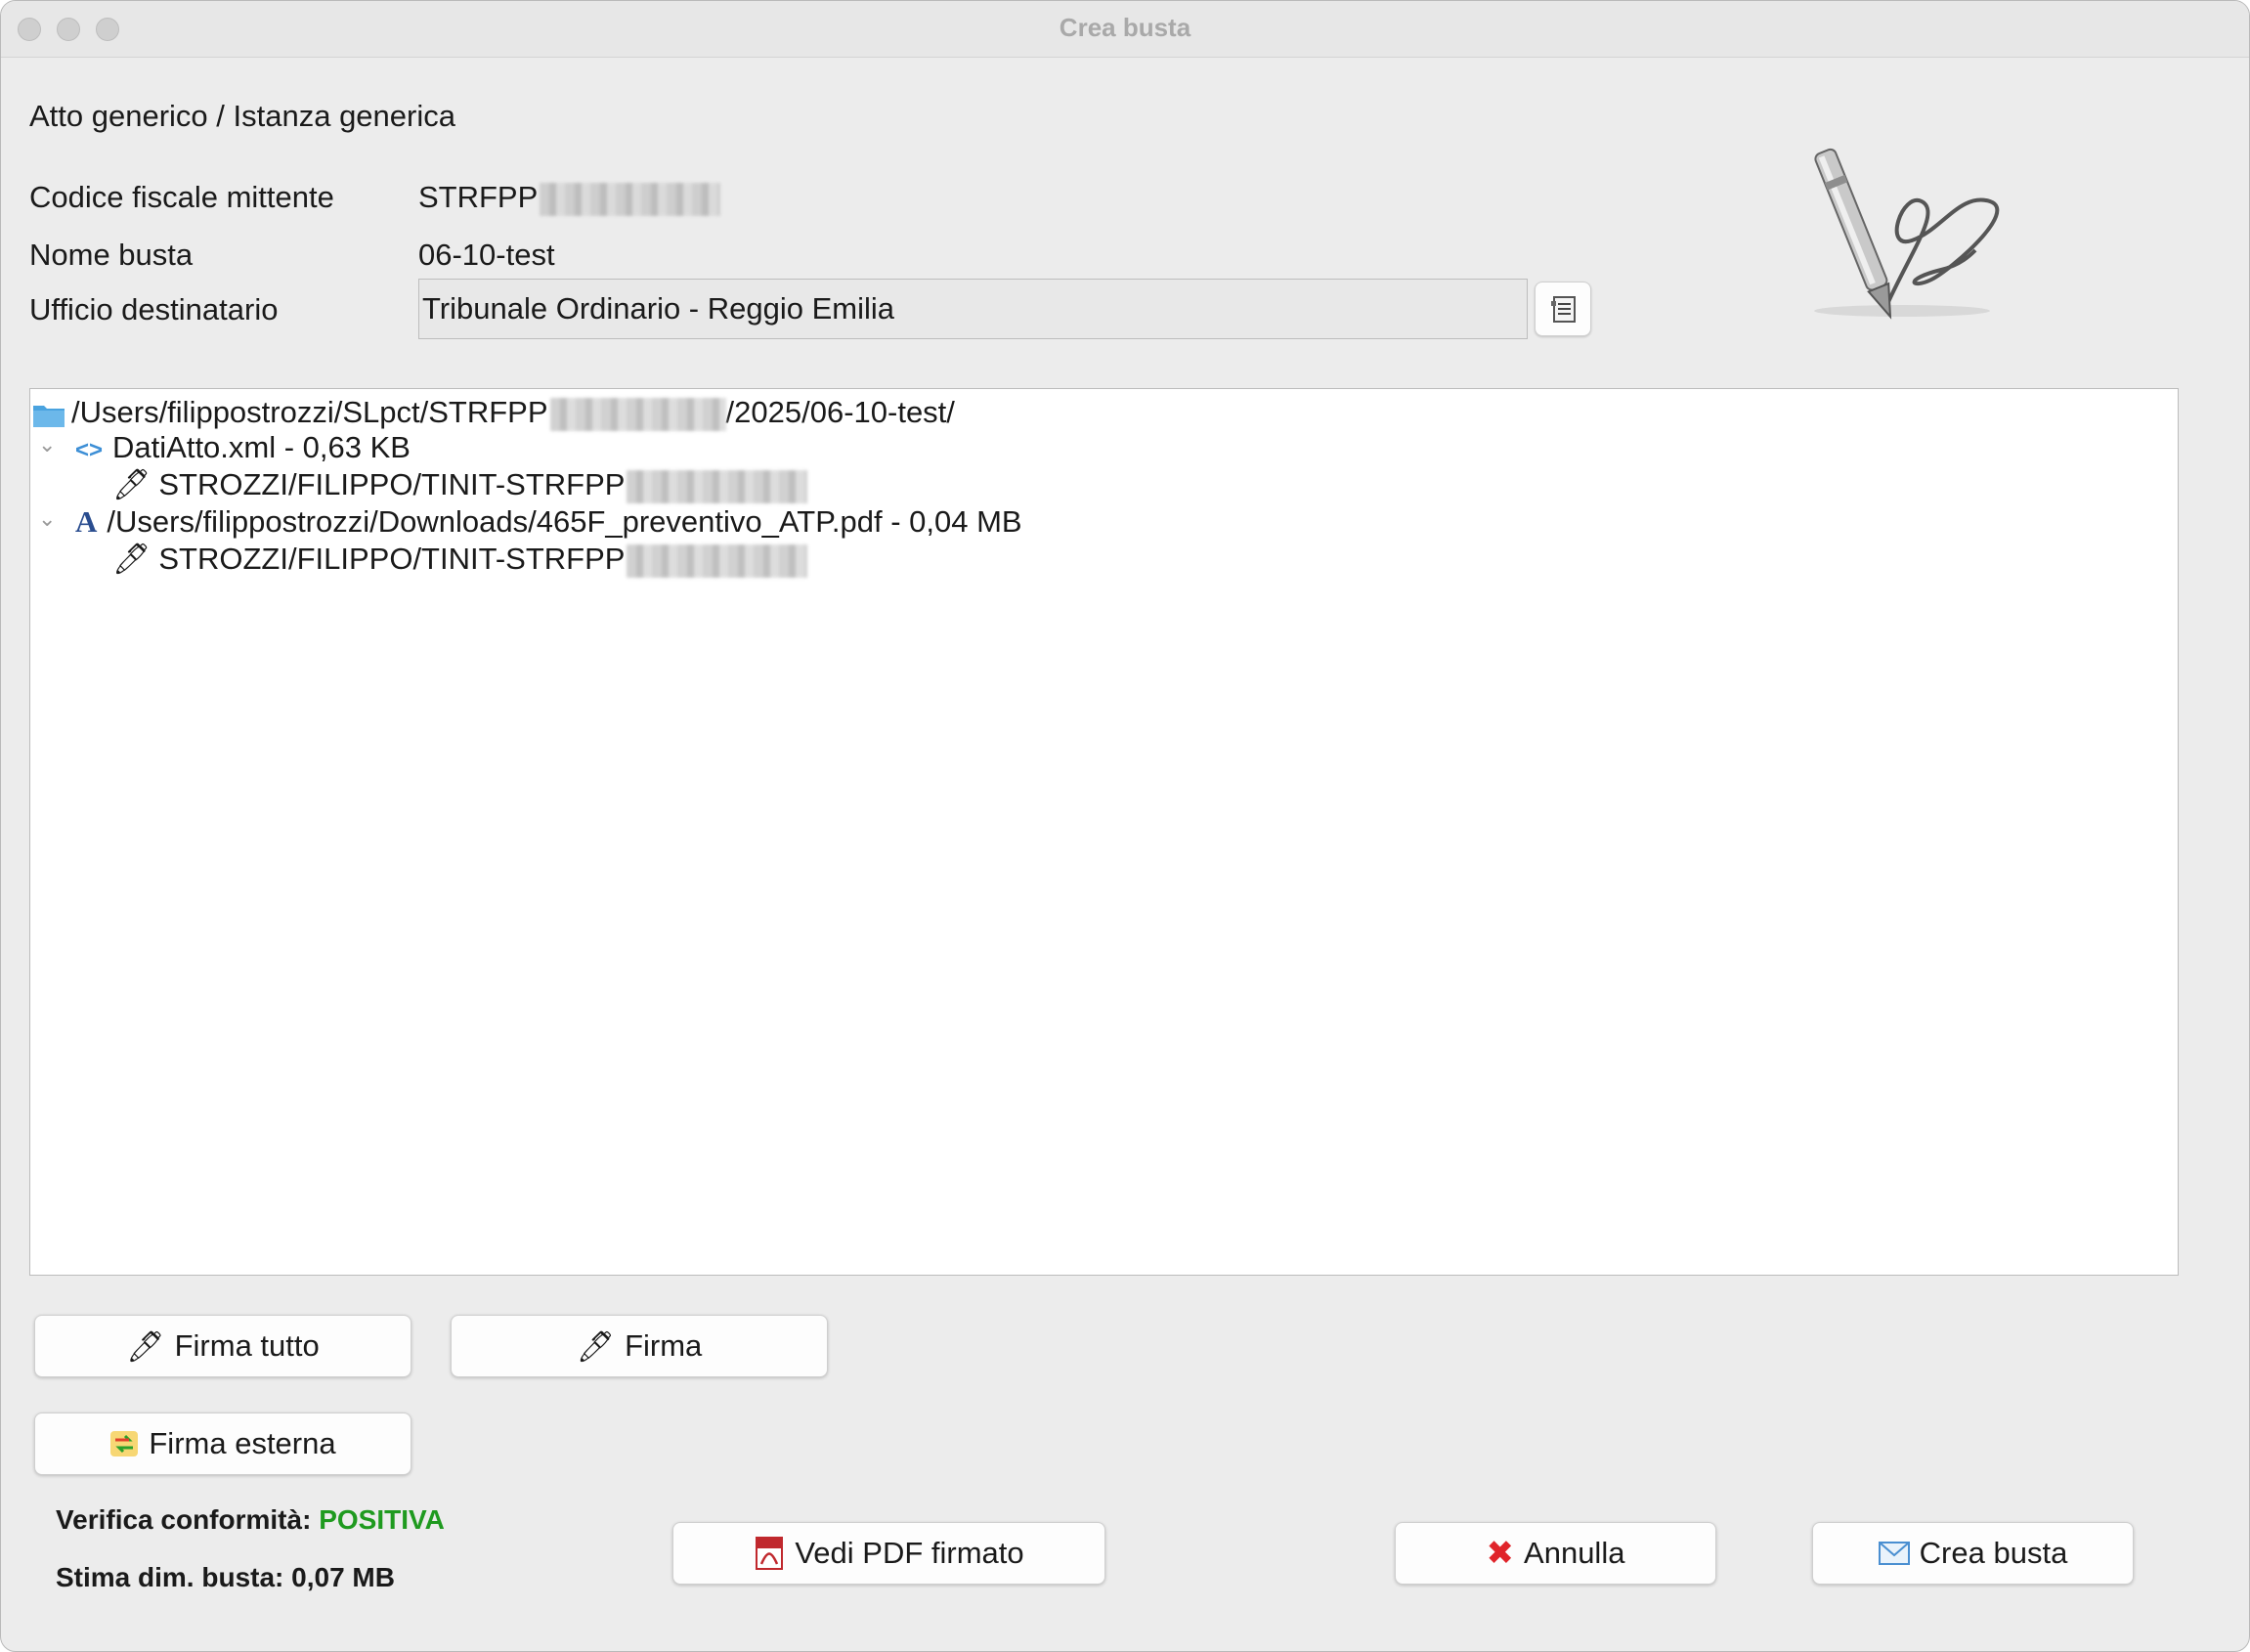 This screenshot has width=2250, height=1652. Describe the element at coordinates (382, 1519) in the screenshot. I see `conformity-value: POSITIVA` at that location.